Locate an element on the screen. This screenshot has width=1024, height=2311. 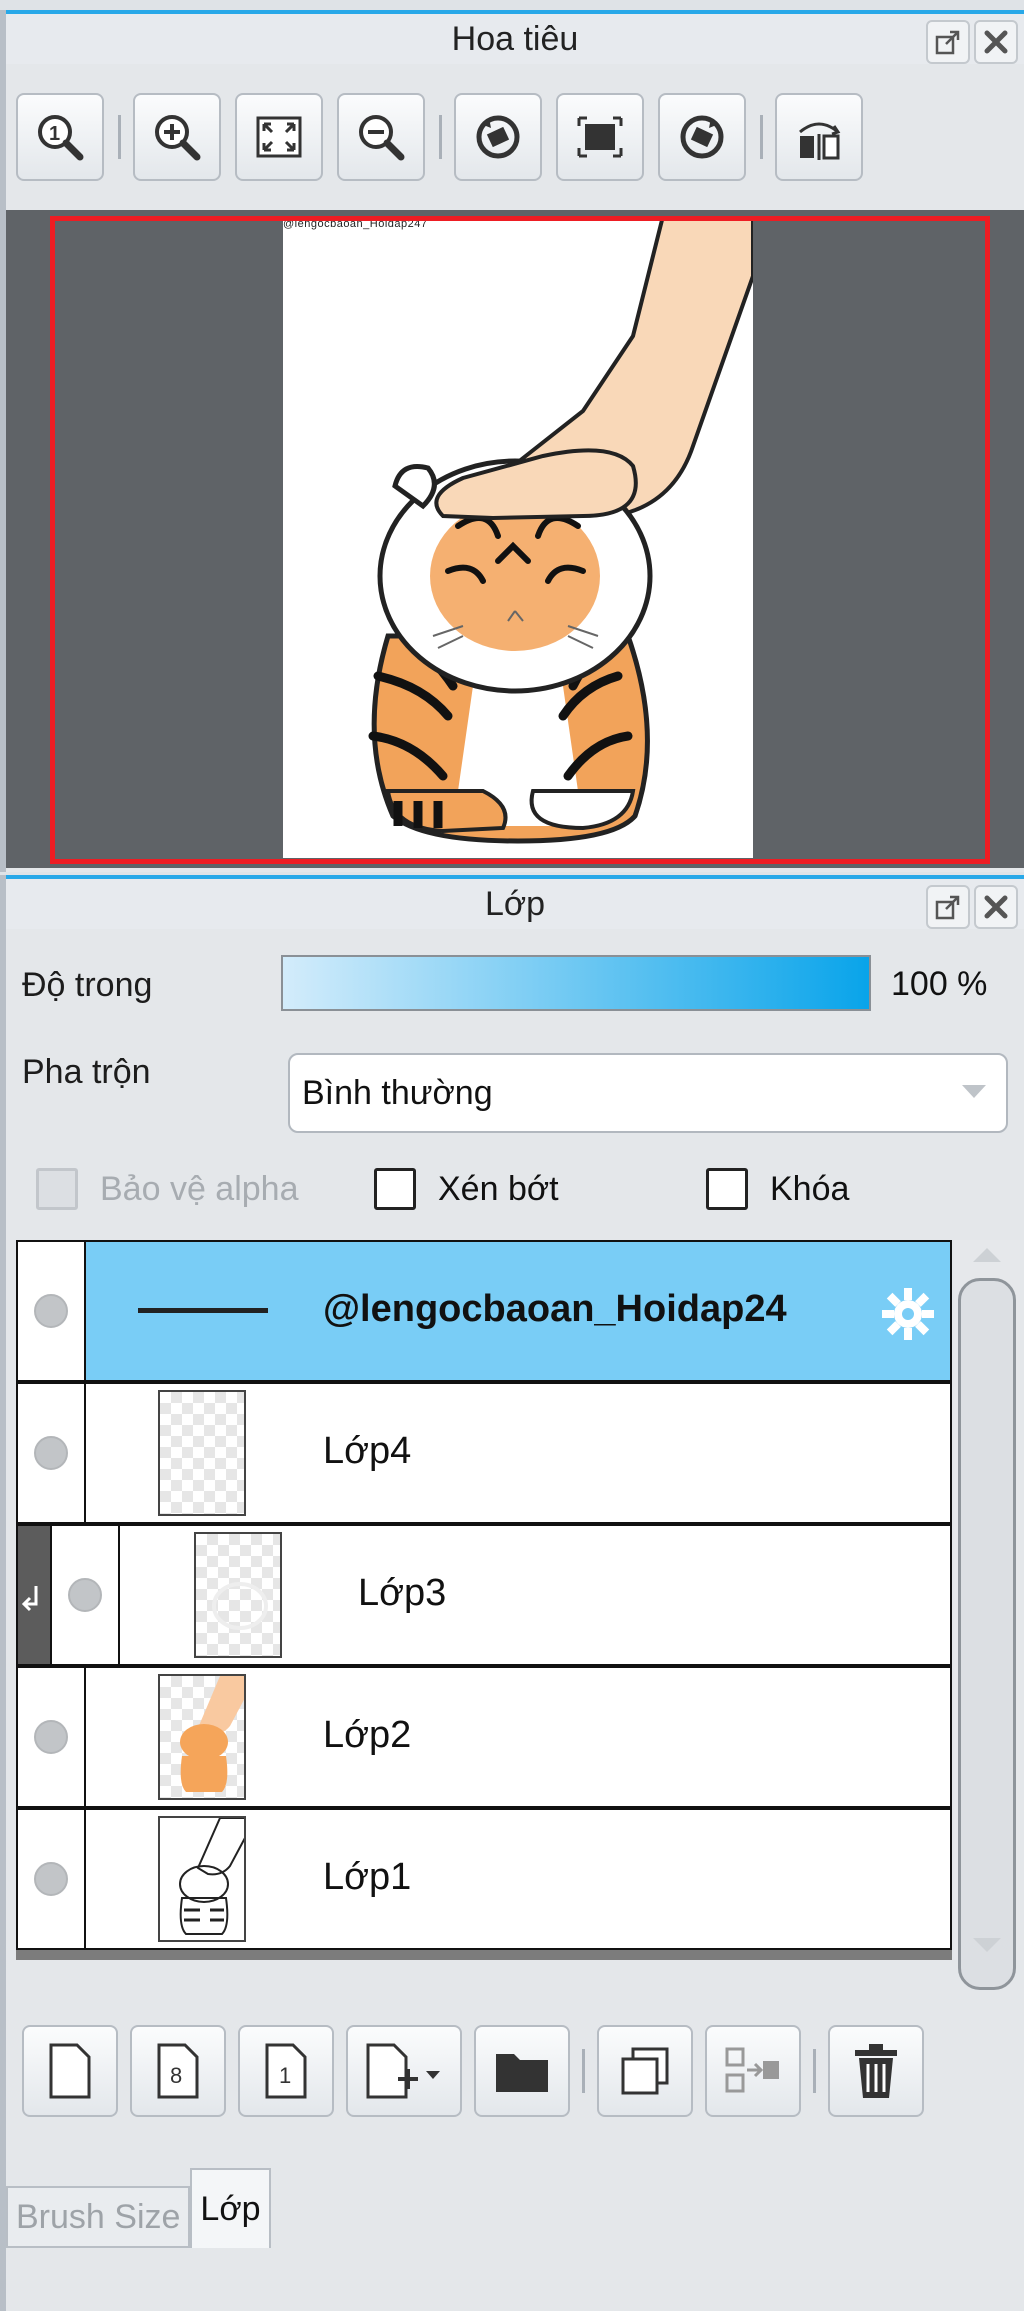
zoom-in-icon is located at coordinates (177, 137).